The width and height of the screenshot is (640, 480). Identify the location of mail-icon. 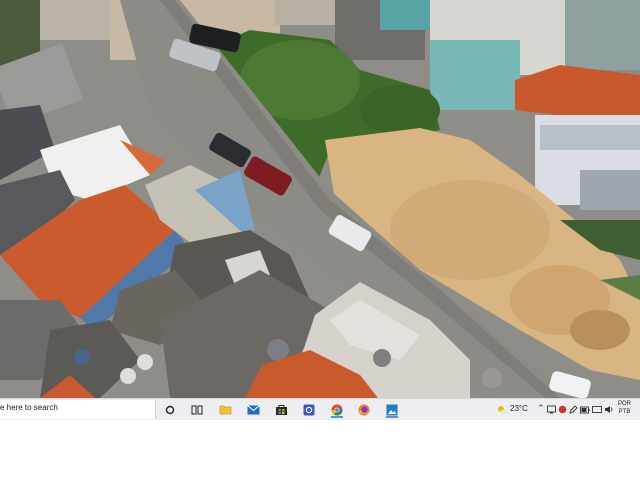
(253, 409).